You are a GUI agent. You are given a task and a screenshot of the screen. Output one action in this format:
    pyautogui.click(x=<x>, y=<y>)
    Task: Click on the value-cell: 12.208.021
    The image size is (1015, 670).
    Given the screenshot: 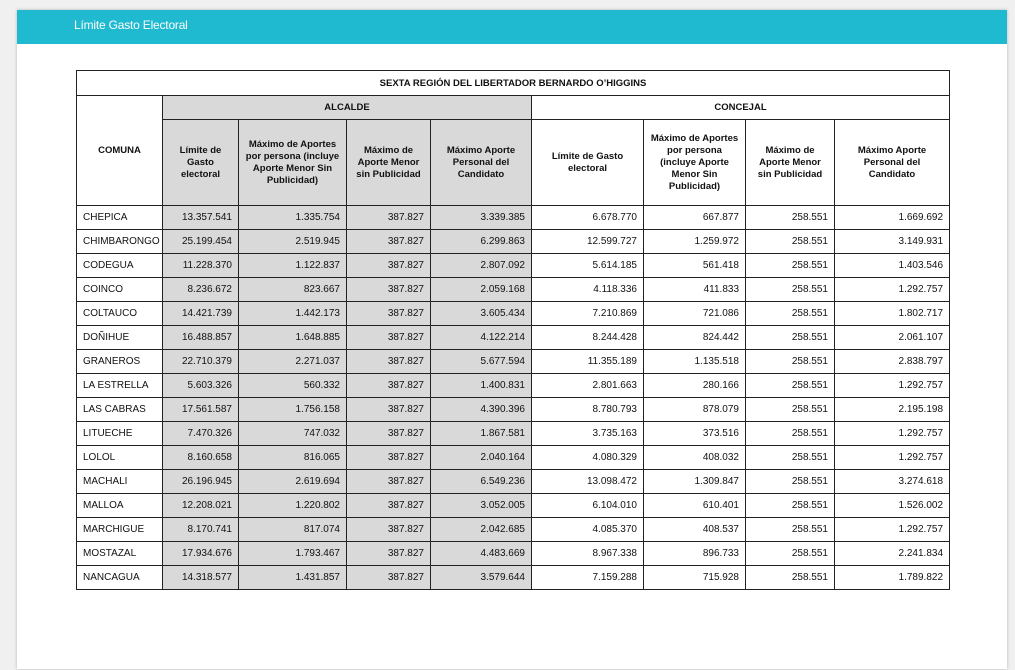 What is the action you would take?
    pyautogui.click(x=200, y=505)
    